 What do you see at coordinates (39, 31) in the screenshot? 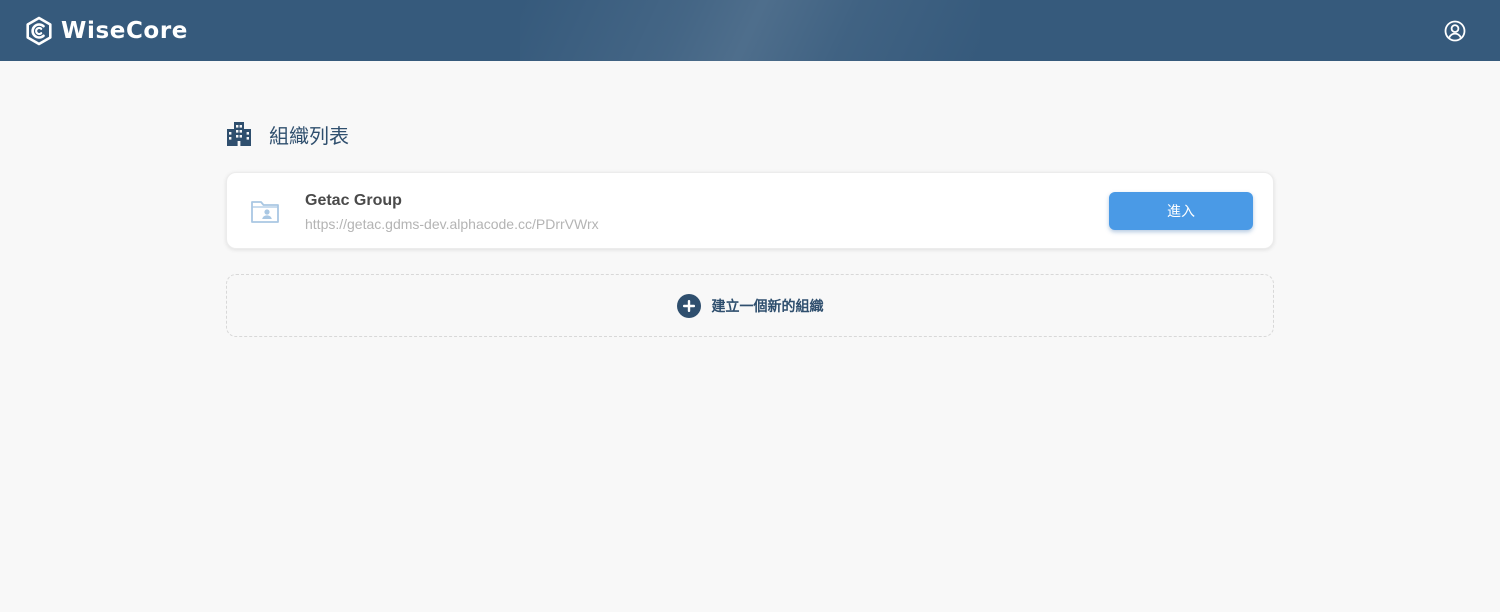
I see `wisecore-logo-icon` at bounding box center [39, 31].